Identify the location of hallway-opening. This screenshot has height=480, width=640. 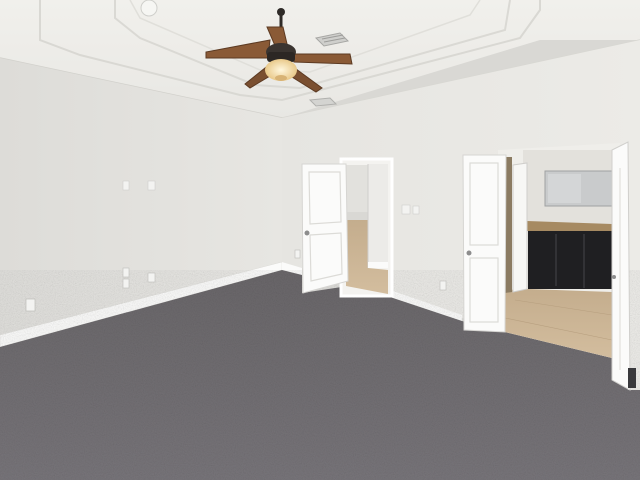
(366, 227).